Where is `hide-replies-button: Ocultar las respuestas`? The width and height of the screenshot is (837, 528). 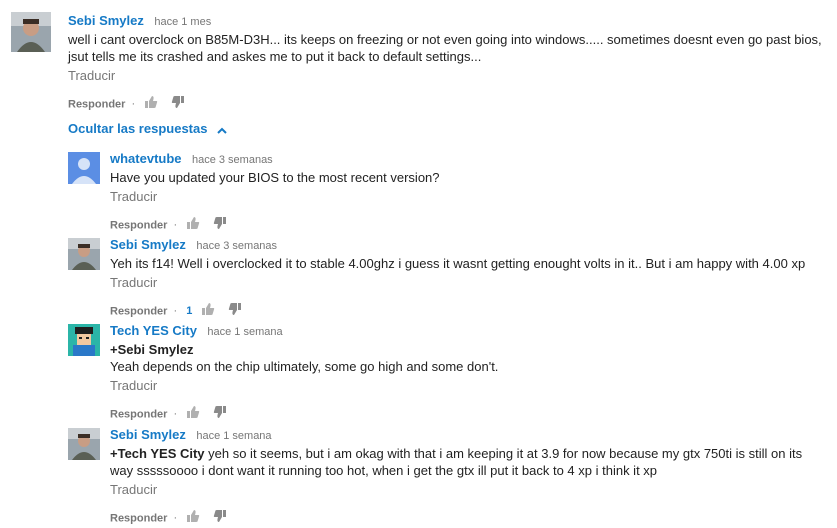 hide-replies-button: Ocultar las respuestas is located at coordinates (147, 129).